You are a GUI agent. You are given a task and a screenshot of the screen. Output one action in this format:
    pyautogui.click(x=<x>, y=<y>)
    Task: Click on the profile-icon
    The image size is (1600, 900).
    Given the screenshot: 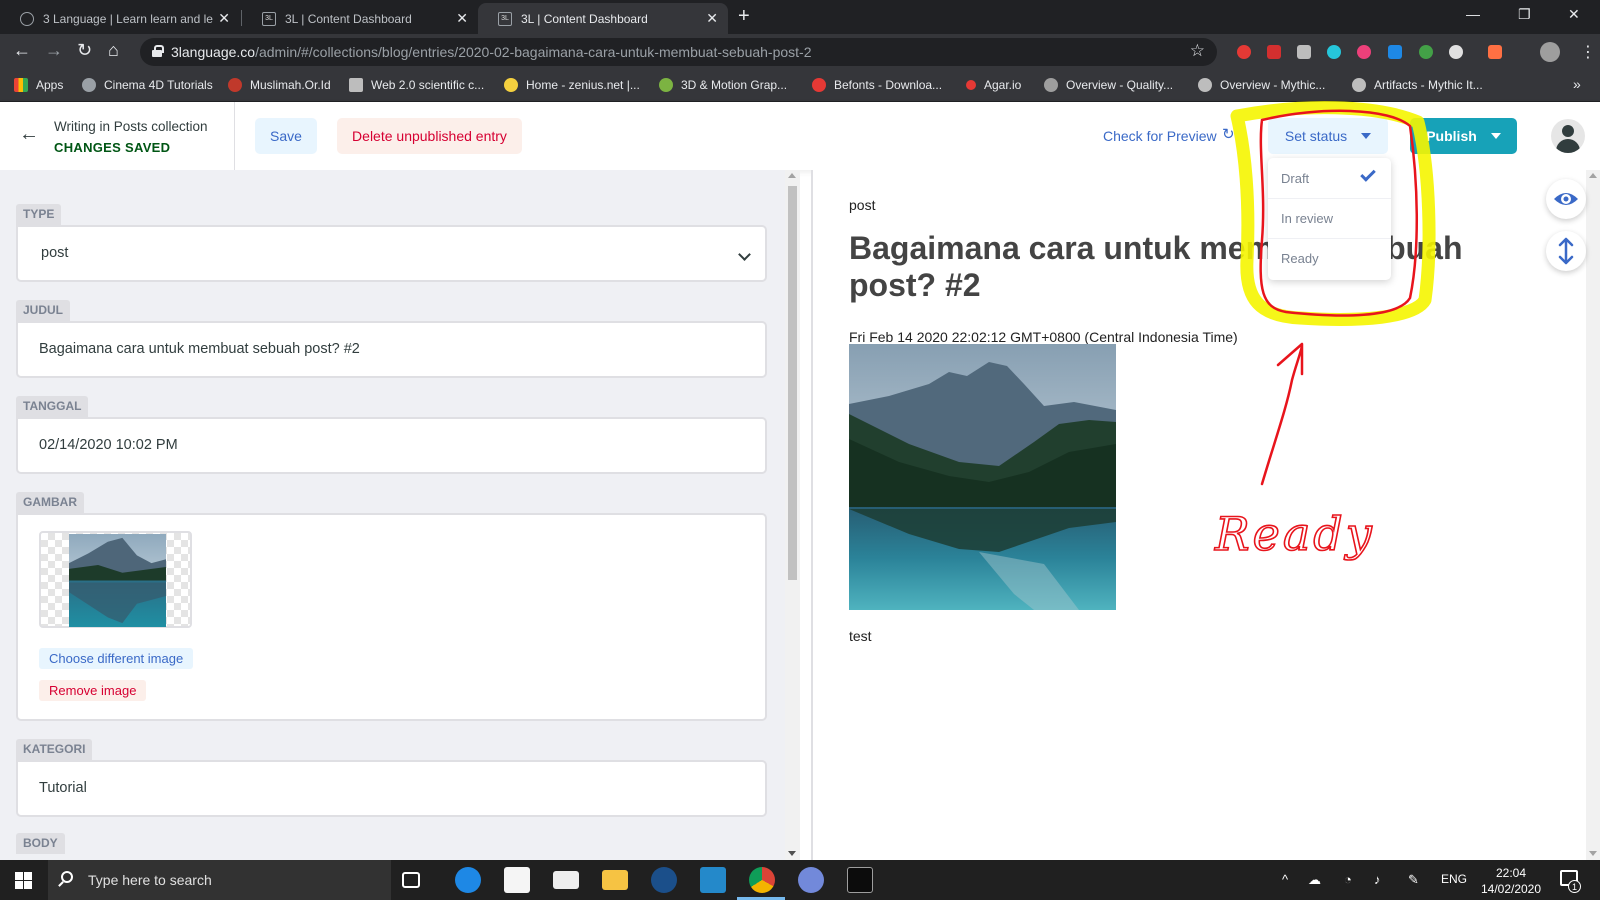 What is the action you would take?
    pyautogui.click(x=1550, y=52)
    